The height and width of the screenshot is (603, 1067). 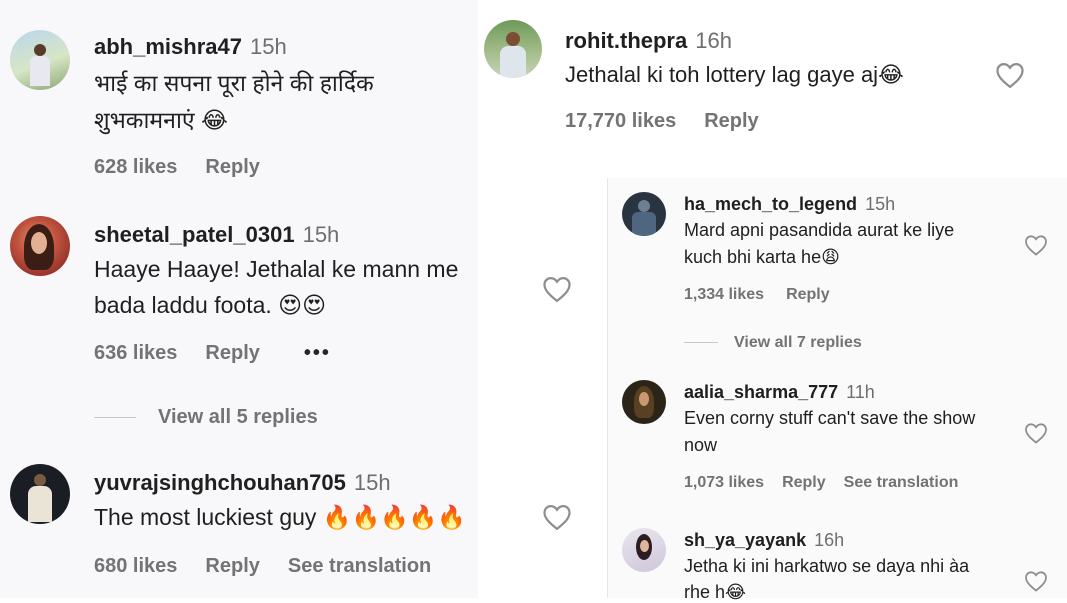 What do you see at coordinates (830, 418) in the screenshot?
I see `comment-text-line-1: Even corny stuff can't save the show` at bounding box center [830, 418].